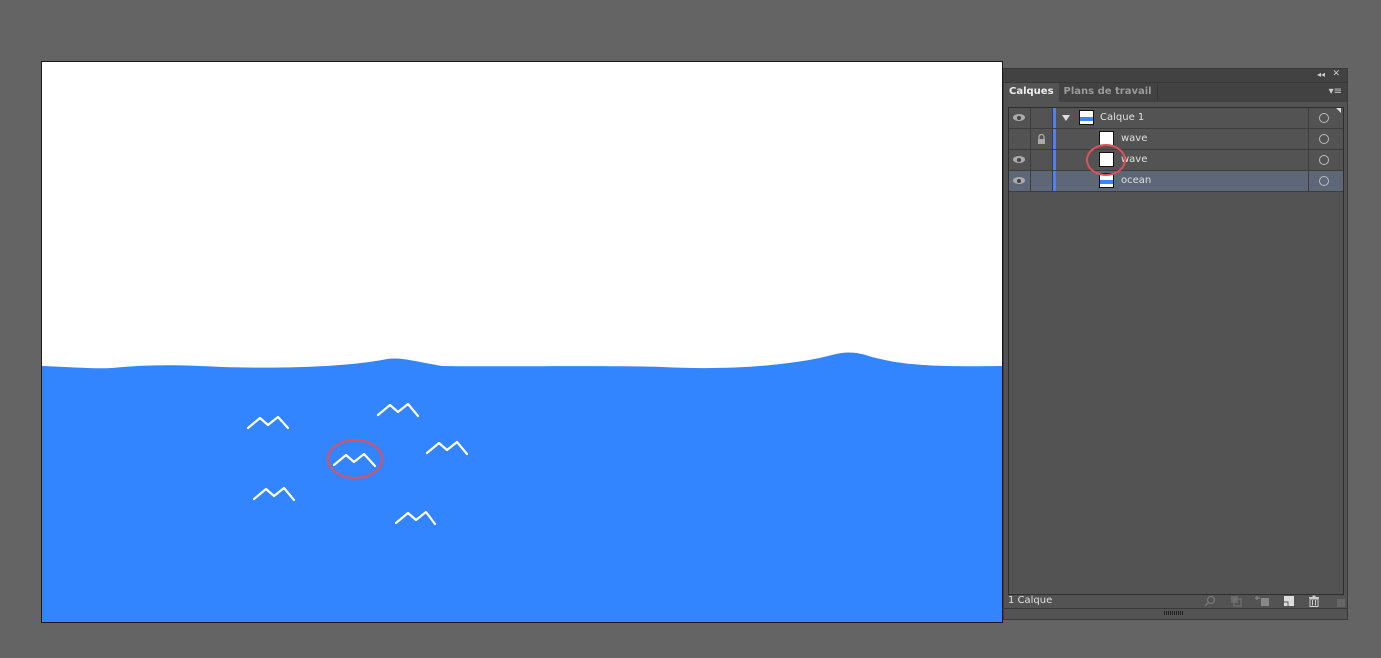 The height and width of the screenshot is (658, 1381). I want to click on panel-title-bar: ◂◂ ✕, so click(1175, 76).